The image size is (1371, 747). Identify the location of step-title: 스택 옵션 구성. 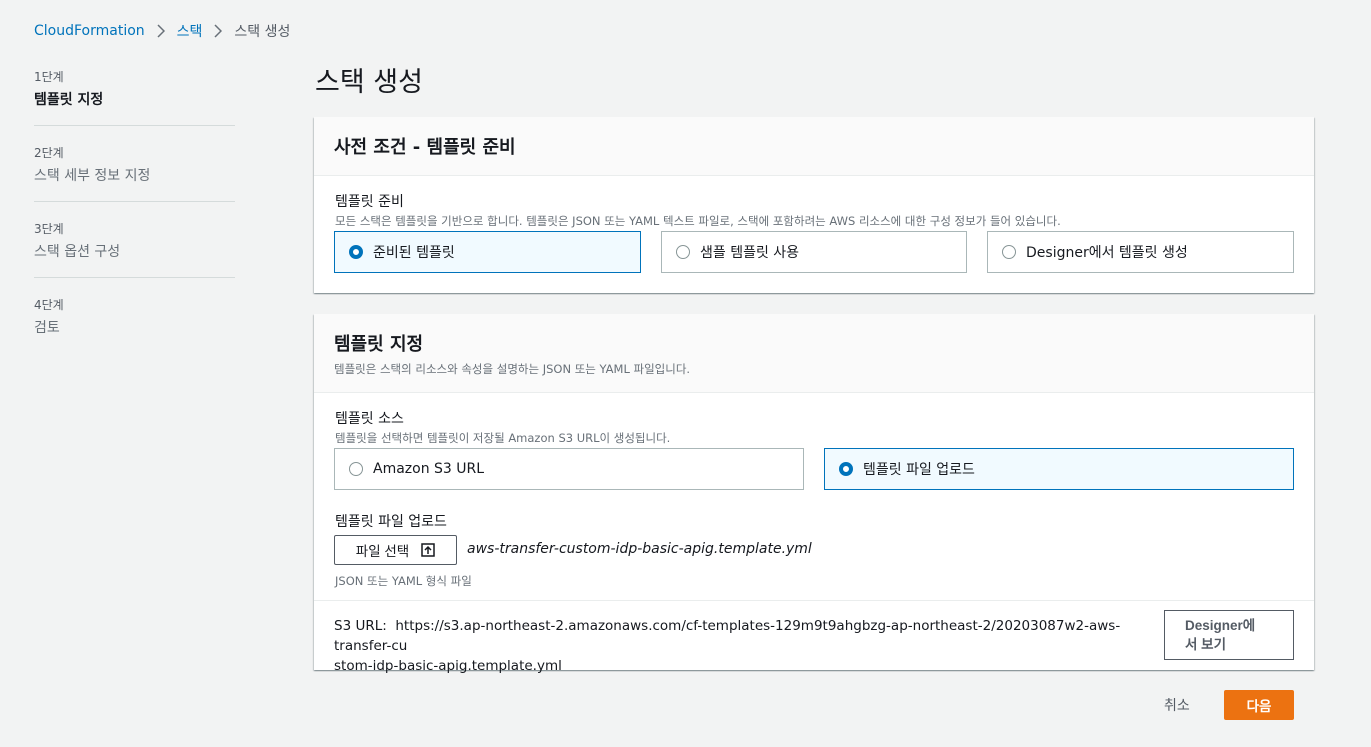
(77, 252).